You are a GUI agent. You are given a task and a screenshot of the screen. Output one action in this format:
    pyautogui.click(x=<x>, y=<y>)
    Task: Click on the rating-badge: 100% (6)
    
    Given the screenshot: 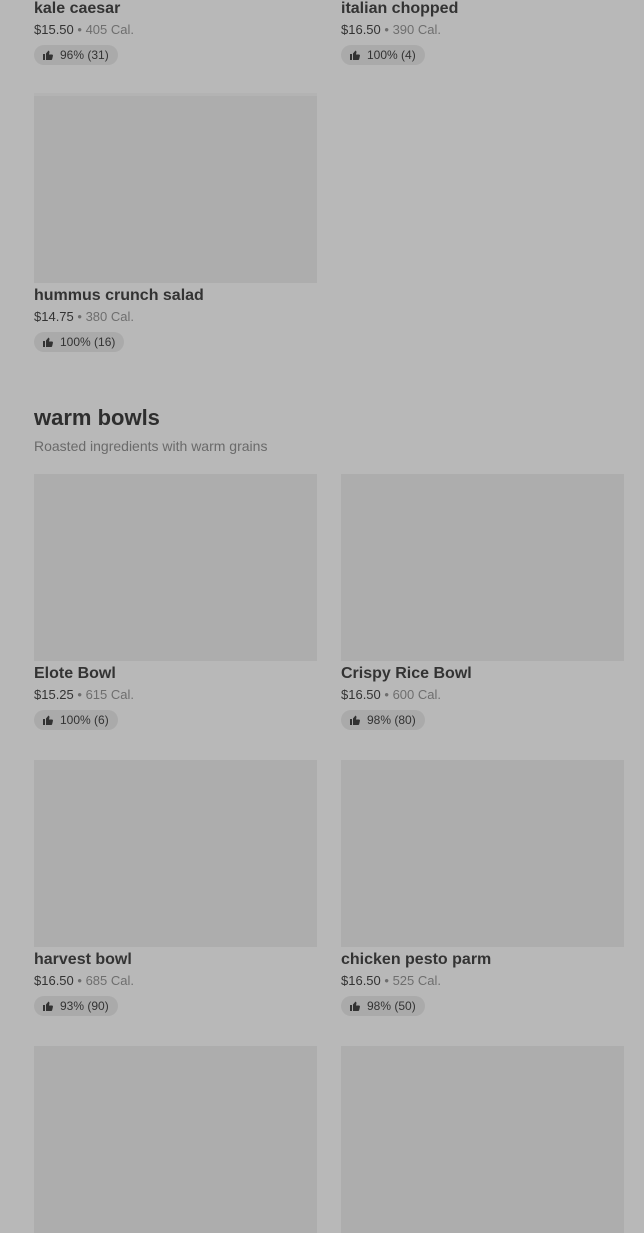 What is the action you would take?
    pyautogui.click(x=76, y=720)
    